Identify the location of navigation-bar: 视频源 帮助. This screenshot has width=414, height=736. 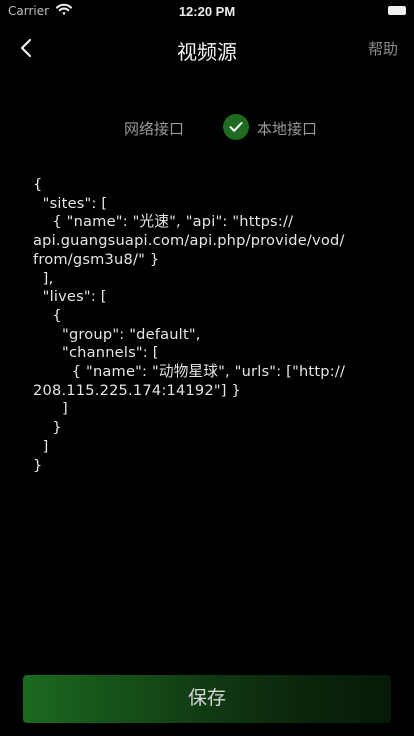
(207, 49).